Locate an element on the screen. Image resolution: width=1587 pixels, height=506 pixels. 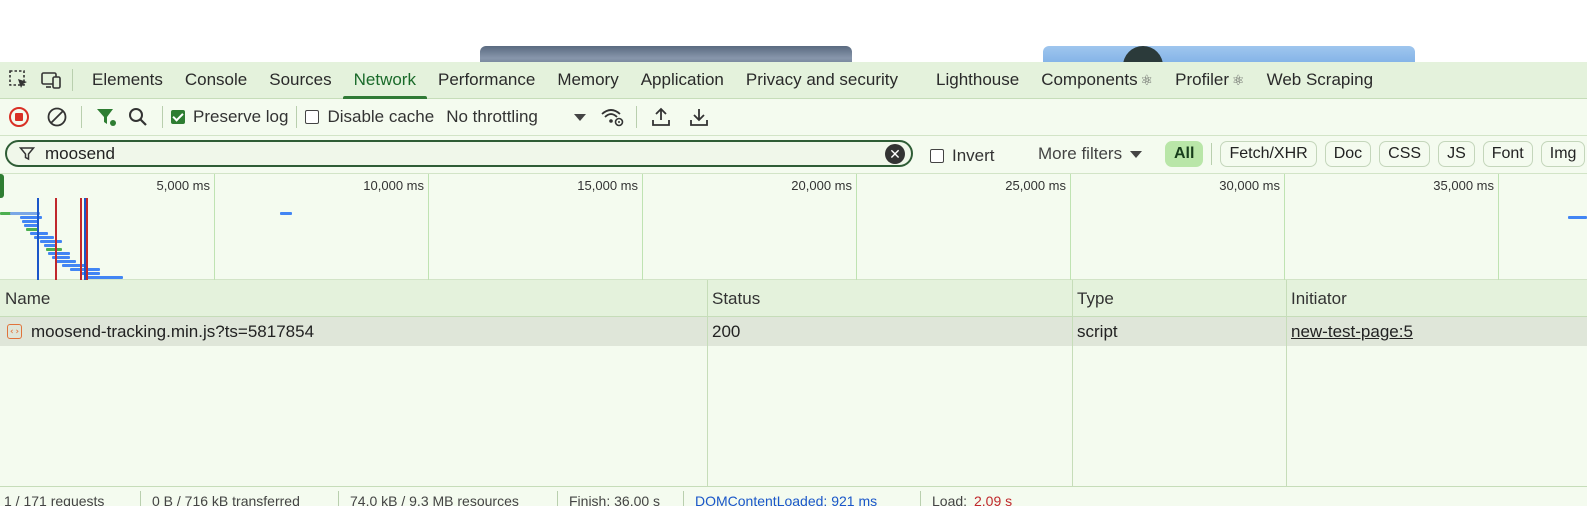
tab-label: Lighthouse is located at coordinates (978, 79).